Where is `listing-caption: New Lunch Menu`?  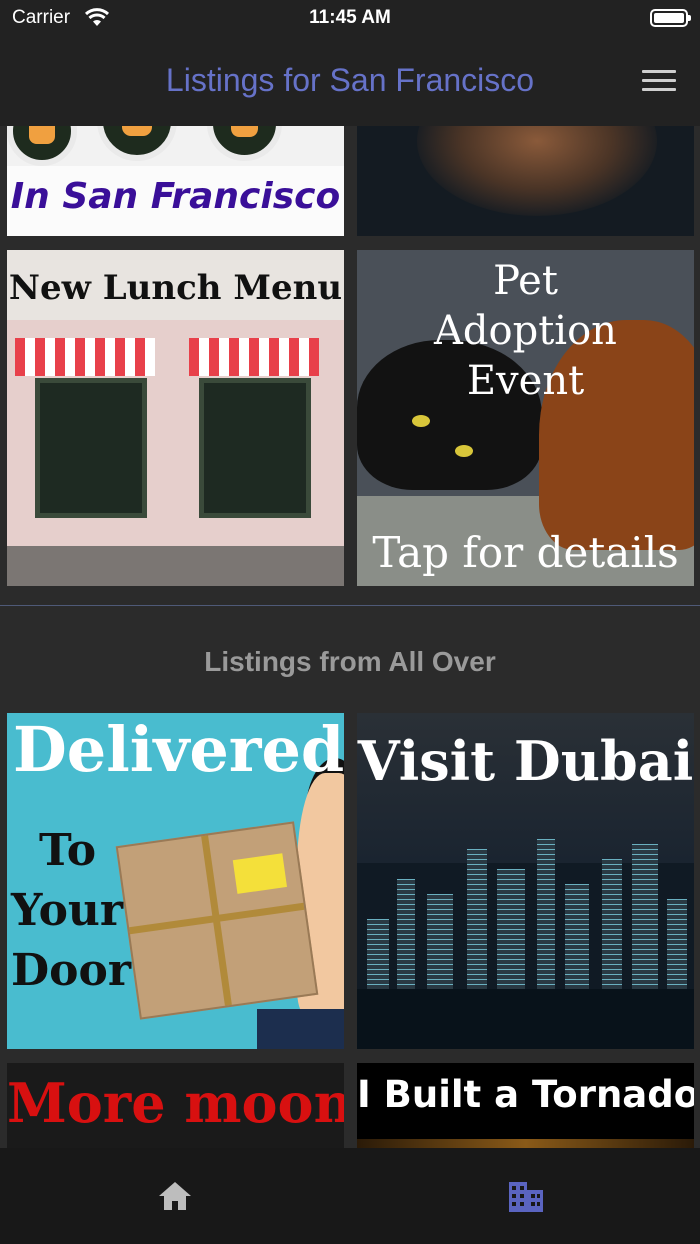 listing-caption: New Lunch Menu is located at coordinates (175, 288).